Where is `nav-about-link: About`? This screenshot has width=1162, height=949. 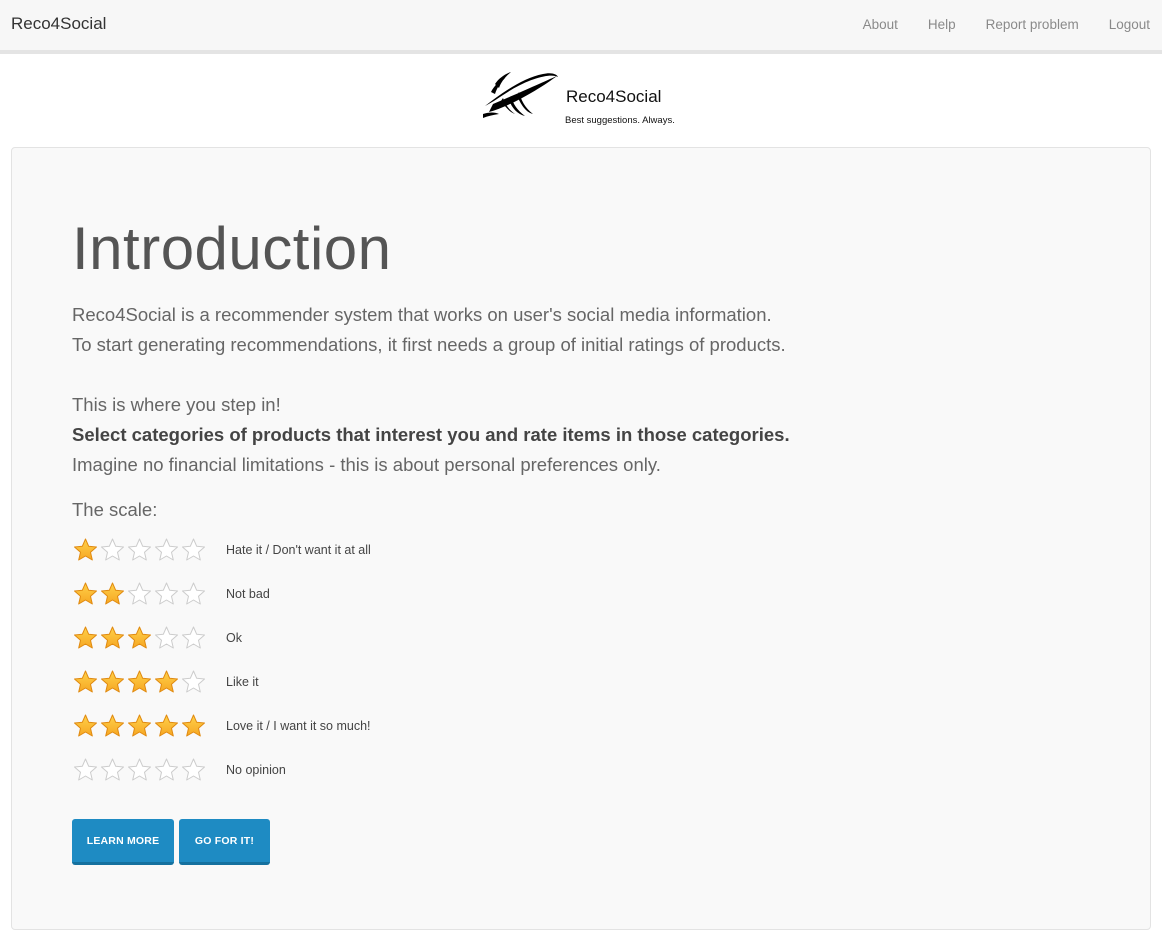 nav-about-link: About is located at coordinates (880, 24).